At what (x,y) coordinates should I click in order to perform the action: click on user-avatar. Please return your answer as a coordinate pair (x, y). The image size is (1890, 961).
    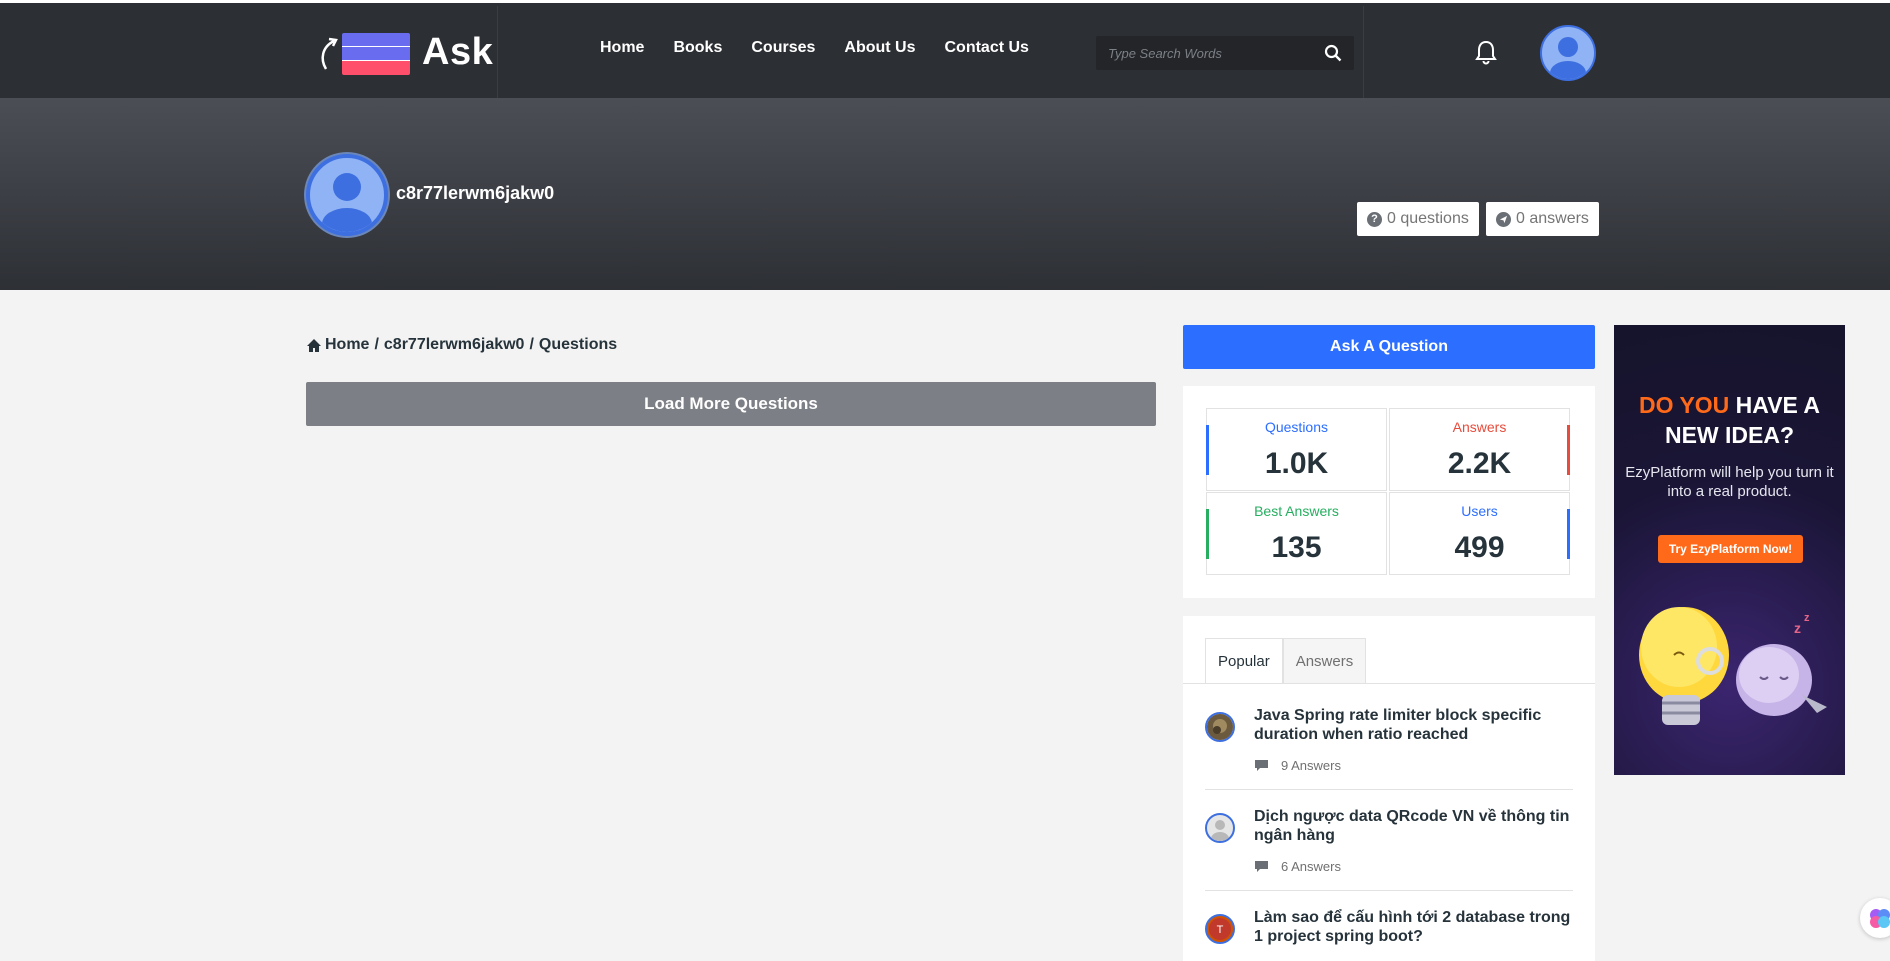
    Looking at the image, I should click on (1568, 53).